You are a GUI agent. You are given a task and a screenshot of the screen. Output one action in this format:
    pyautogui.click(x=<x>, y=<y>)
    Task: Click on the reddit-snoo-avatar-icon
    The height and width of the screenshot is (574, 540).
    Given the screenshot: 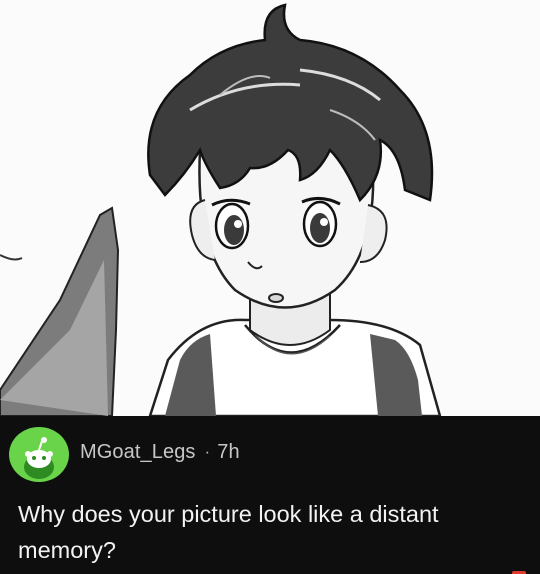 What is the action you would take?
    pyautogui.click(x=39, y=458)
    